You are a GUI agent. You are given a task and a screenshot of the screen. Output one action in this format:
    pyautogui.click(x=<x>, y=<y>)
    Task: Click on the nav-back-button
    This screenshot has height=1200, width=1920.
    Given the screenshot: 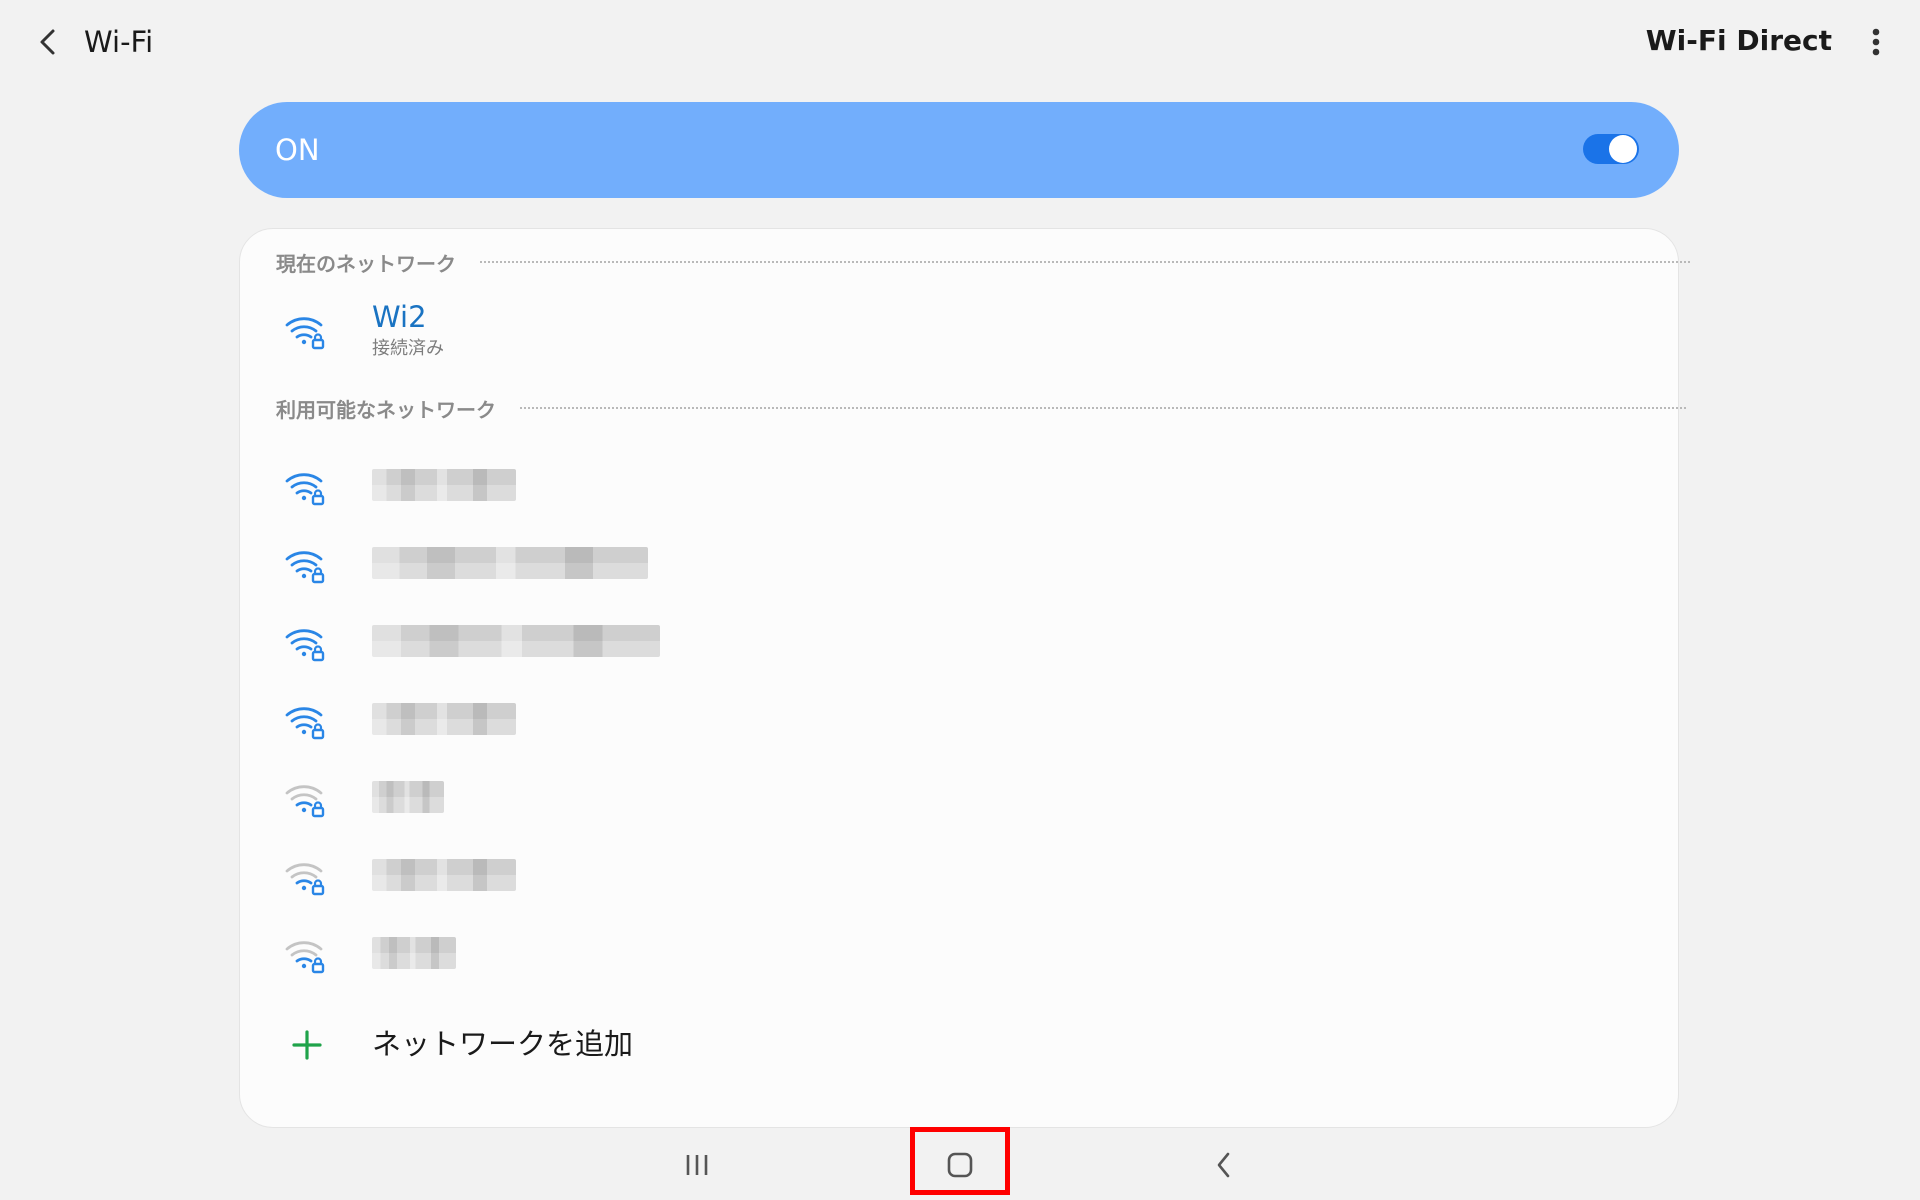 What is the action you would take?
    pyautogui.click(x=1224, y=1165)
    